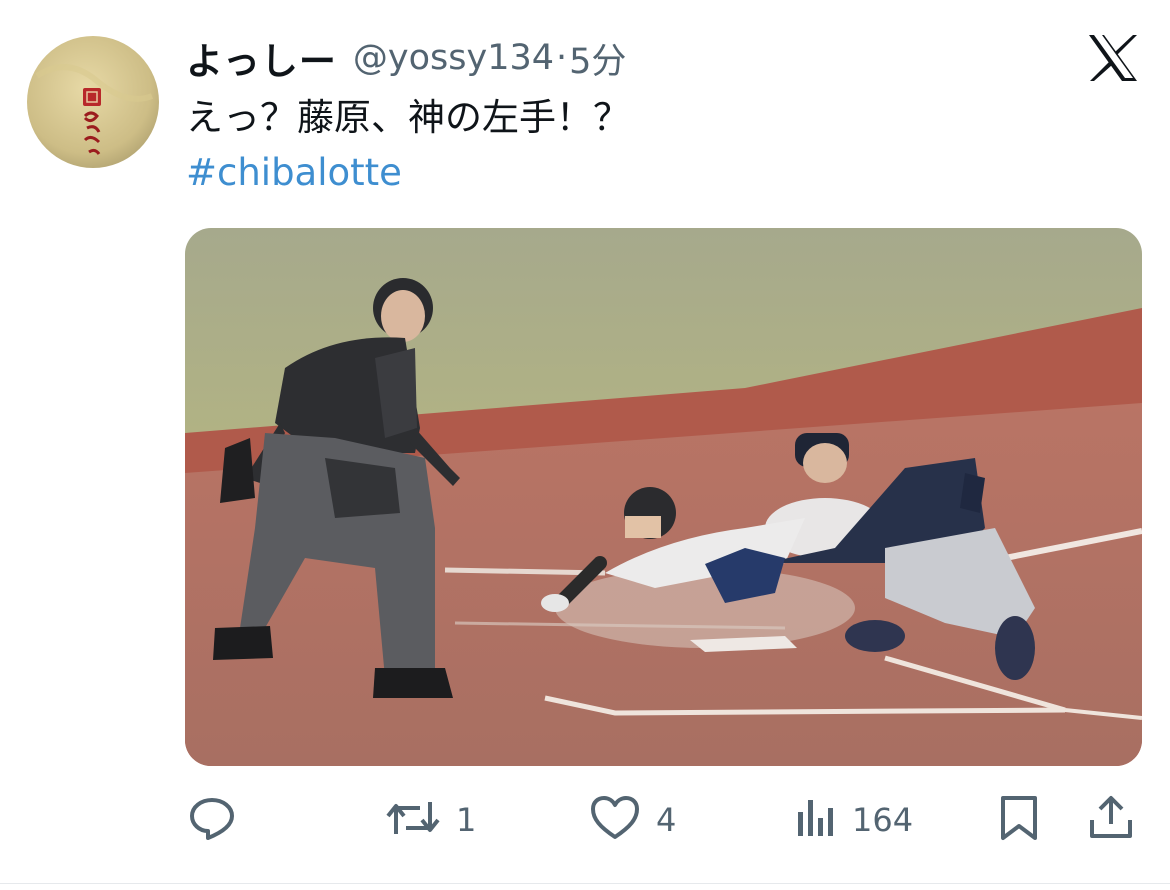  Describe the element at coordinates (212, 820) in the screenshot. I see `reply-bubble-icon` at that location.